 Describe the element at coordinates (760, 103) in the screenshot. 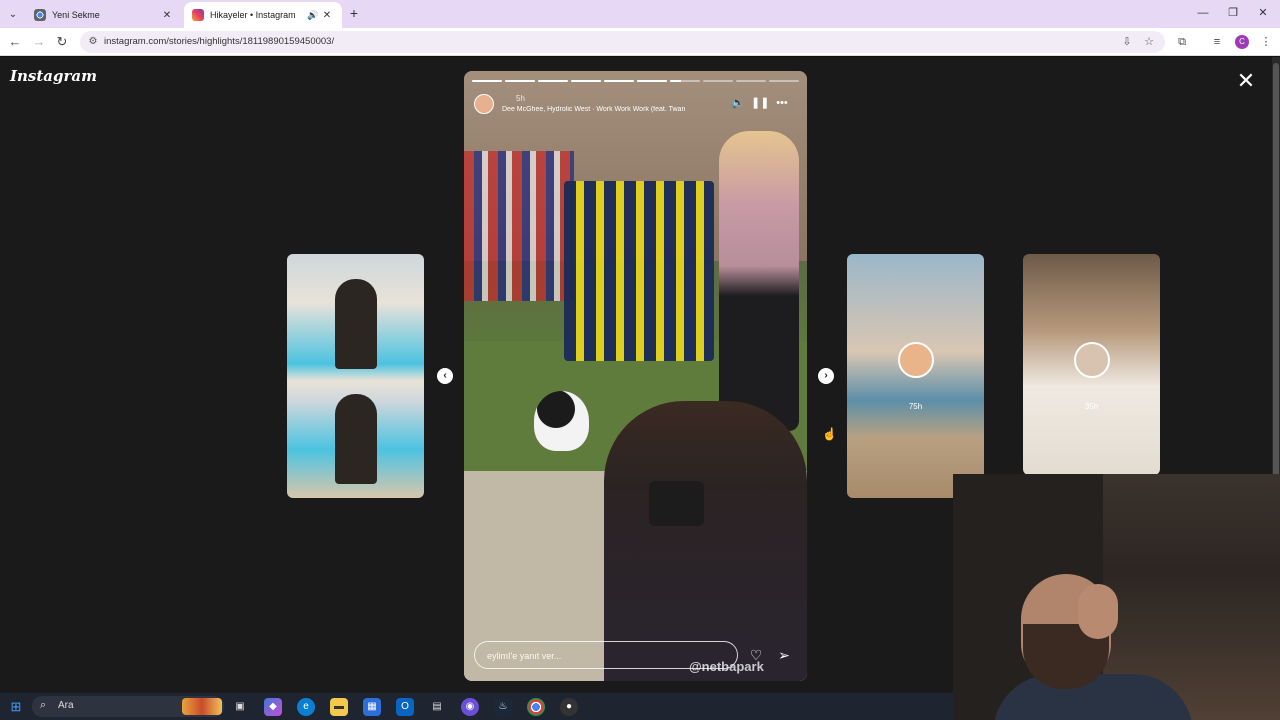

I see `pause-icon: ❚❚` at that location.